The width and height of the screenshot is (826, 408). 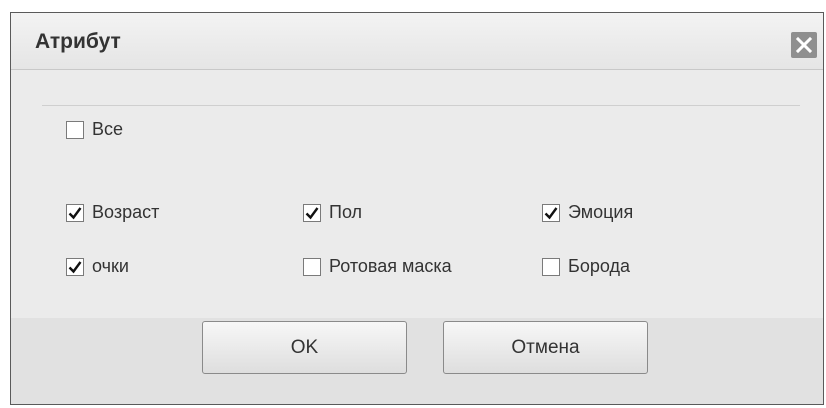 What do you see at coordinates (601, 212) in the screenshot?
I see `checkbox-emotion-label: Эмоция` at bounding box center [601, 212].